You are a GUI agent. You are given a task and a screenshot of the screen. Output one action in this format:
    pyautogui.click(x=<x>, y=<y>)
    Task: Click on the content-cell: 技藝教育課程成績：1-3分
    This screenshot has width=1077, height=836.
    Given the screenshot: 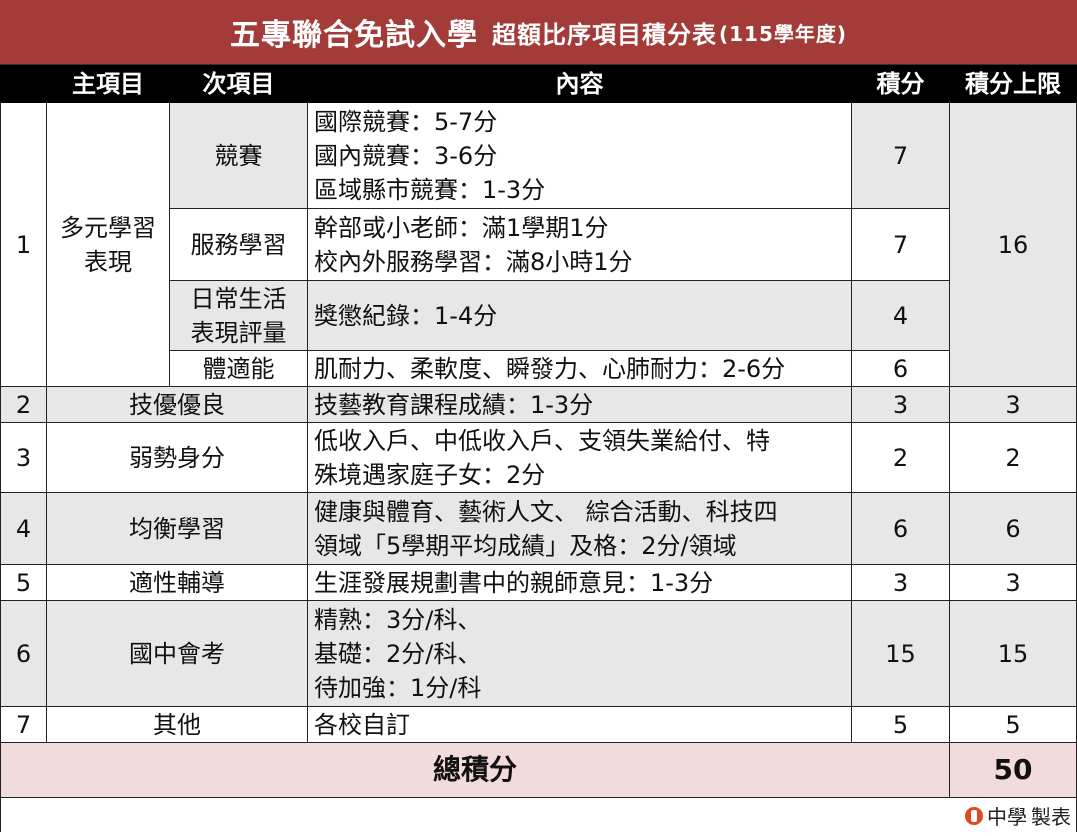 What is the action you would take?
    pyautogui.click(x=579, y=404)
    